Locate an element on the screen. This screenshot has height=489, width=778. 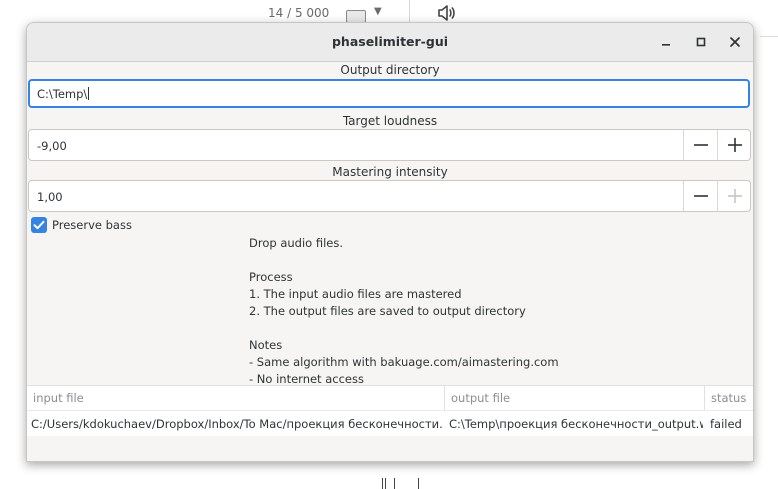
target-loudness-decrease-button is located at coordinates (700, 145).